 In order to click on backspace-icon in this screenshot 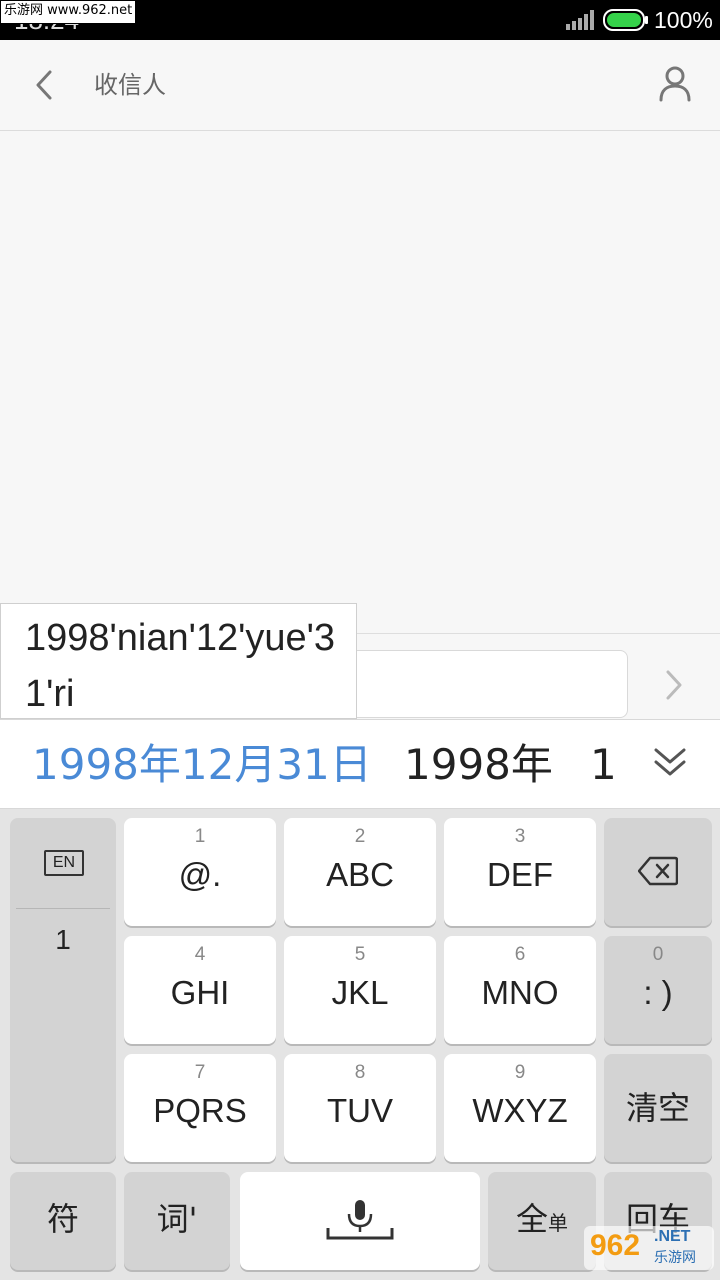, I will do `click(658, 871)`.